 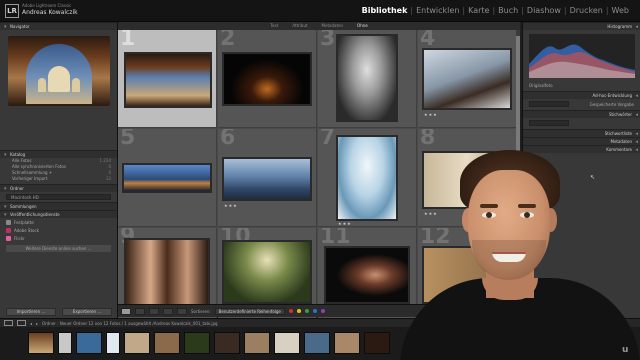 What do you see at coordinates (58, 188) in the screenshot?
I see `folders-header: Ordner` at bounding box center [58, 188].